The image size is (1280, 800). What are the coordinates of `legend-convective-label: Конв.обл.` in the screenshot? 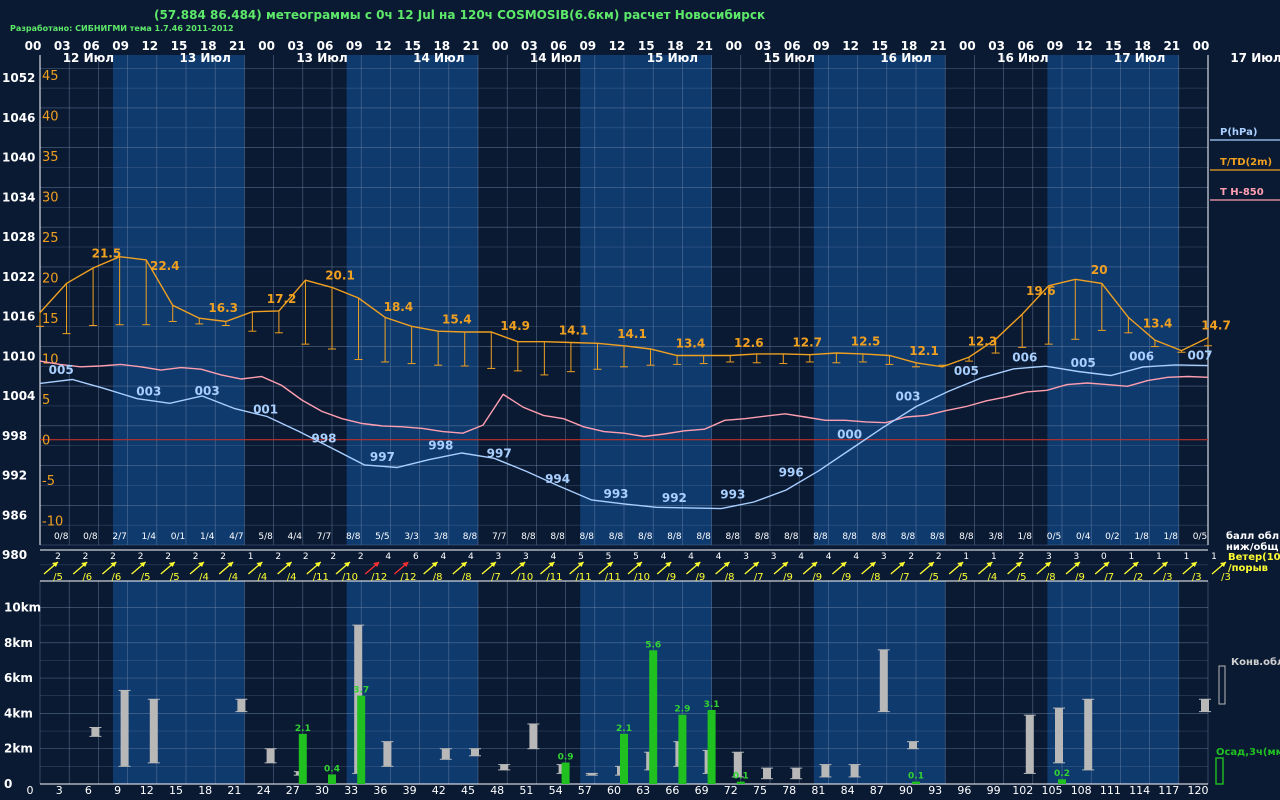 It's located at (1255, 662).